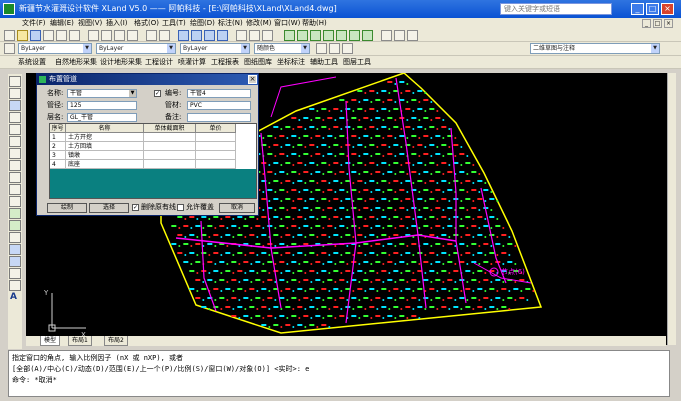  Describe the element at coordinates (556, 9) in the screenshot. I see `help-search-input: 键入关键字或短语` at that location.